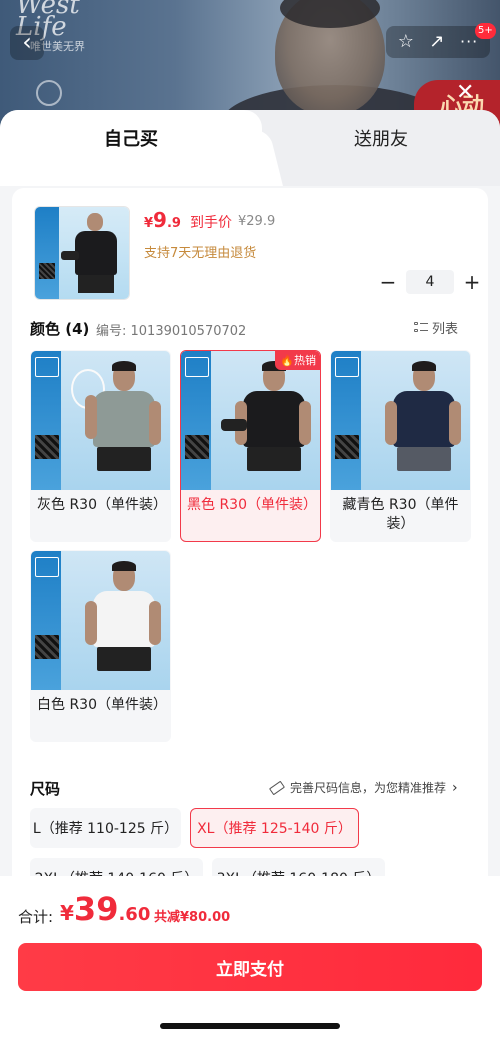 The image size is (500, 1037). I want to click on more-icon: ···, so click(469, 42).